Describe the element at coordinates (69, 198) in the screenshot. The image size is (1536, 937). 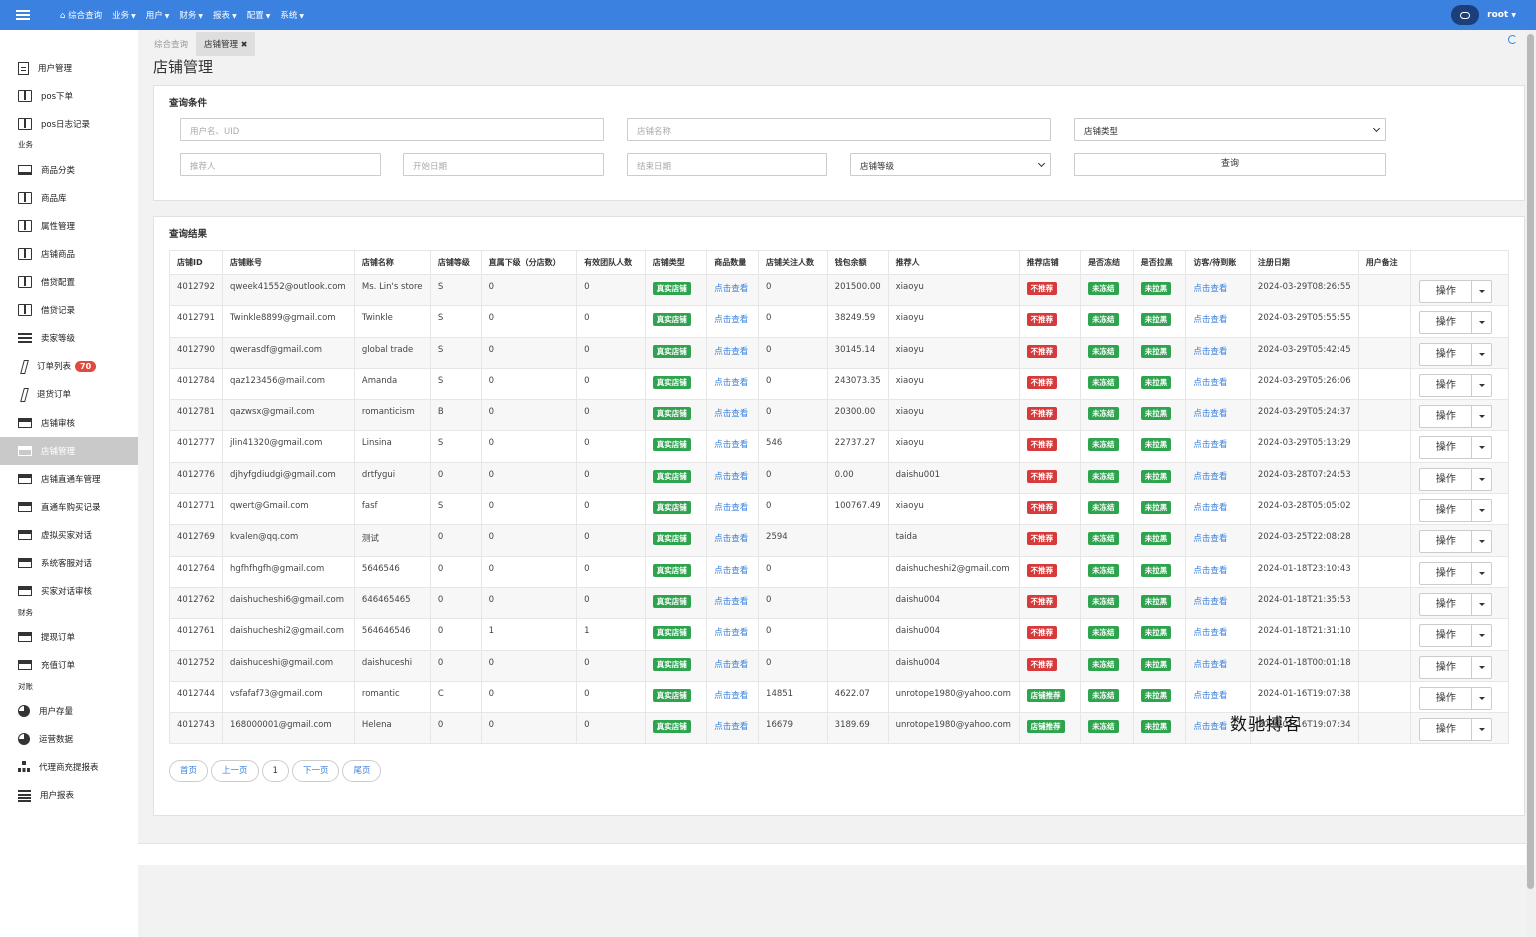
I see `sidebar-item-4: 商品库` at that location.